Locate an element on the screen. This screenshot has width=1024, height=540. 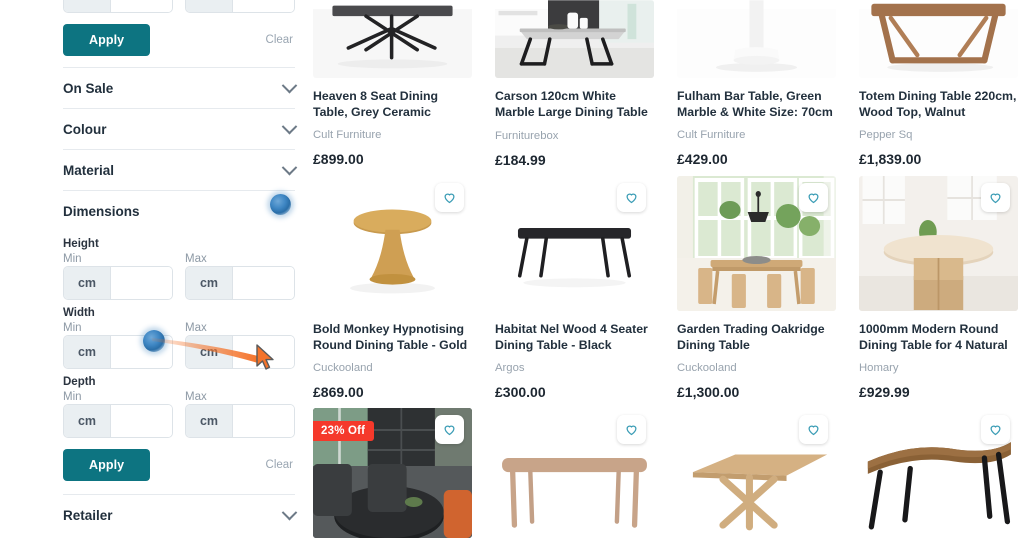
price-min-field: £ is located at coordinates (118, 6).